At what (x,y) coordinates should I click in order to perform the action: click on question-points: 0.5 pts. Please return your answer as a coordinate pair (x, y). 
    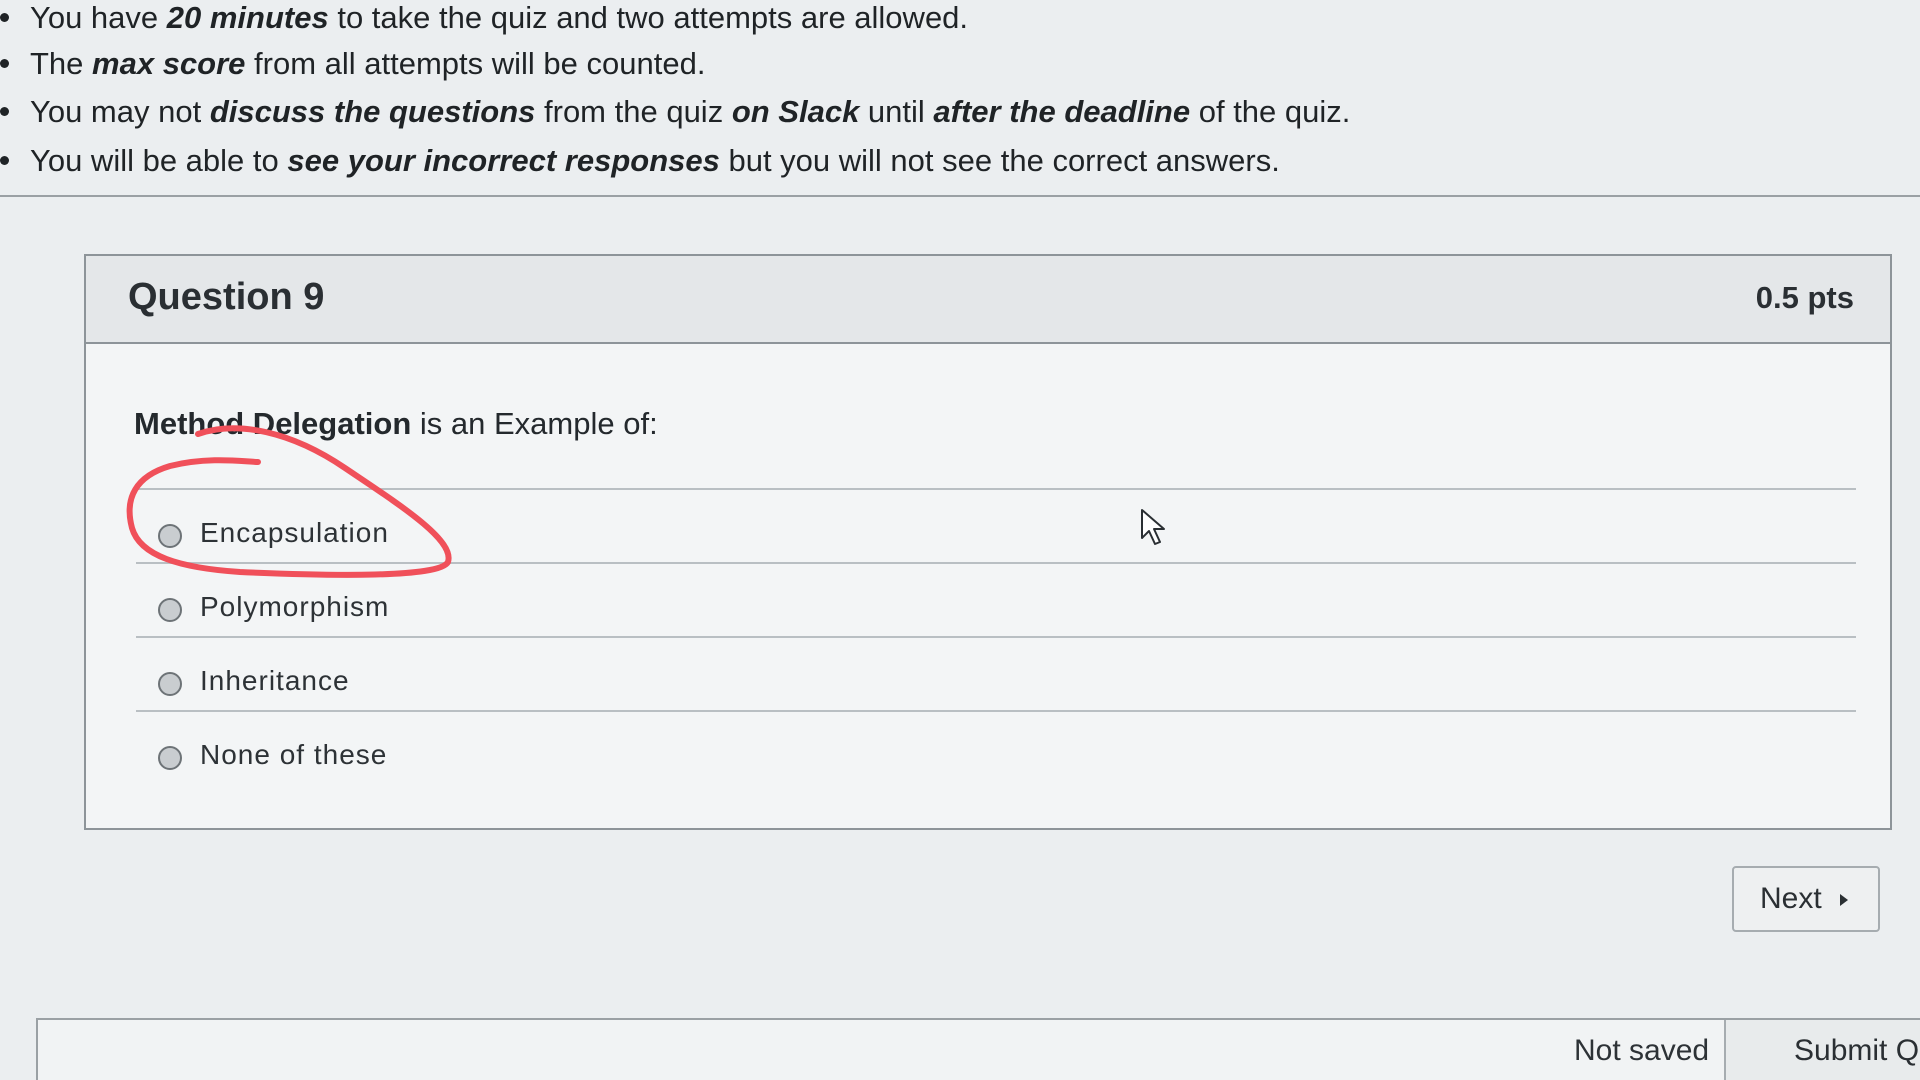
    Looking at the image, I should click on (1804, 297).